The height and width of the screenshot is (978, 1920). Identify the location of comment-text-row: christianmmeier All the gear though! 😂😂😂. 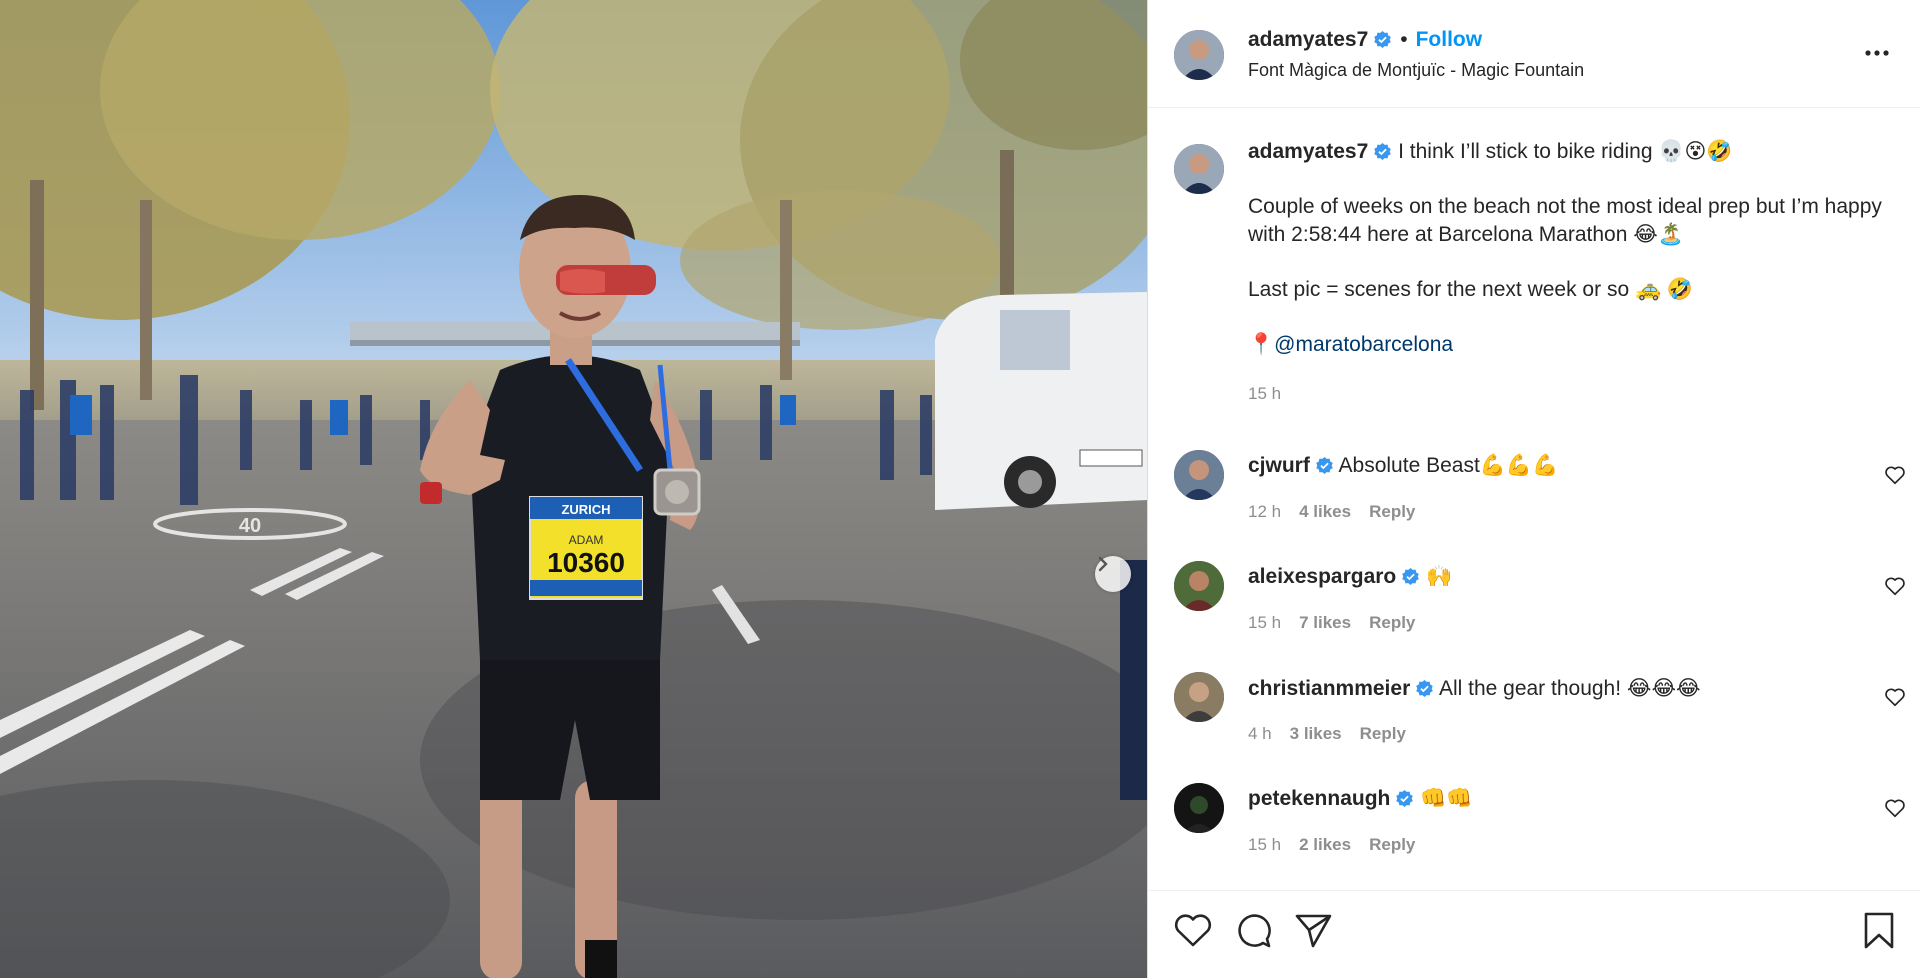
(1474, 688).